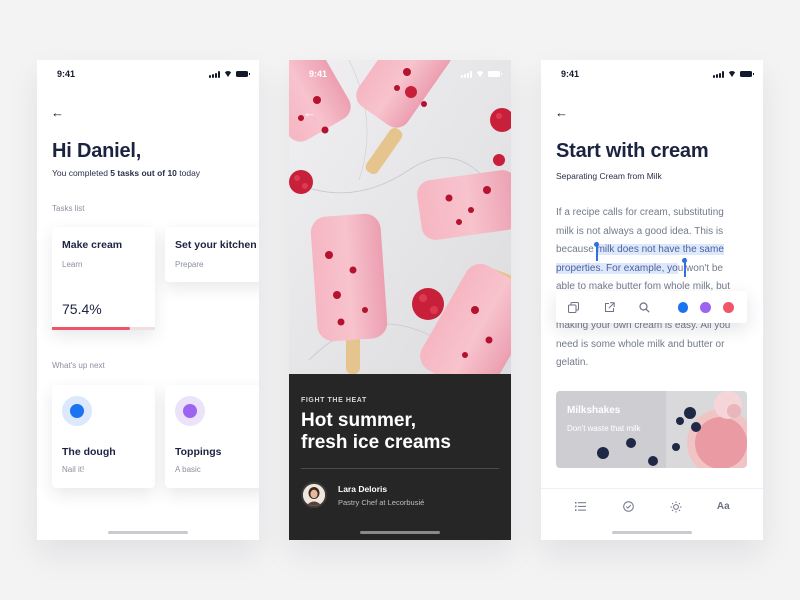  Describe the element at coordinates (609, 176) in the screenshot. I see `article-subtitle: Separating Cream from Milk` at that location.